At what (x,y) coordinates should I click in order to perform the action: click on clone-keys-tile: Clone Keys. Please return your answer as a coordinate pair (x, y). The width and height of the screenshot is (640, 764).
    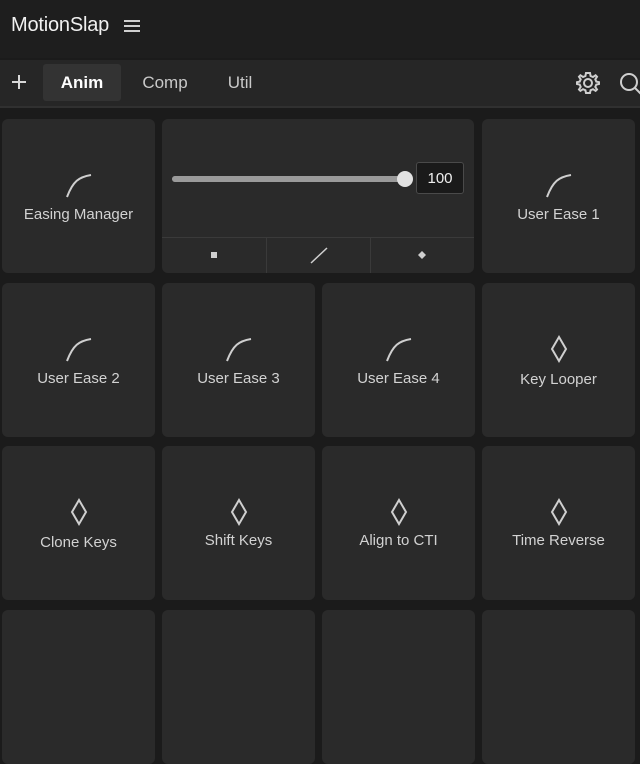
    Looking at the image, I should click on (78, 523).